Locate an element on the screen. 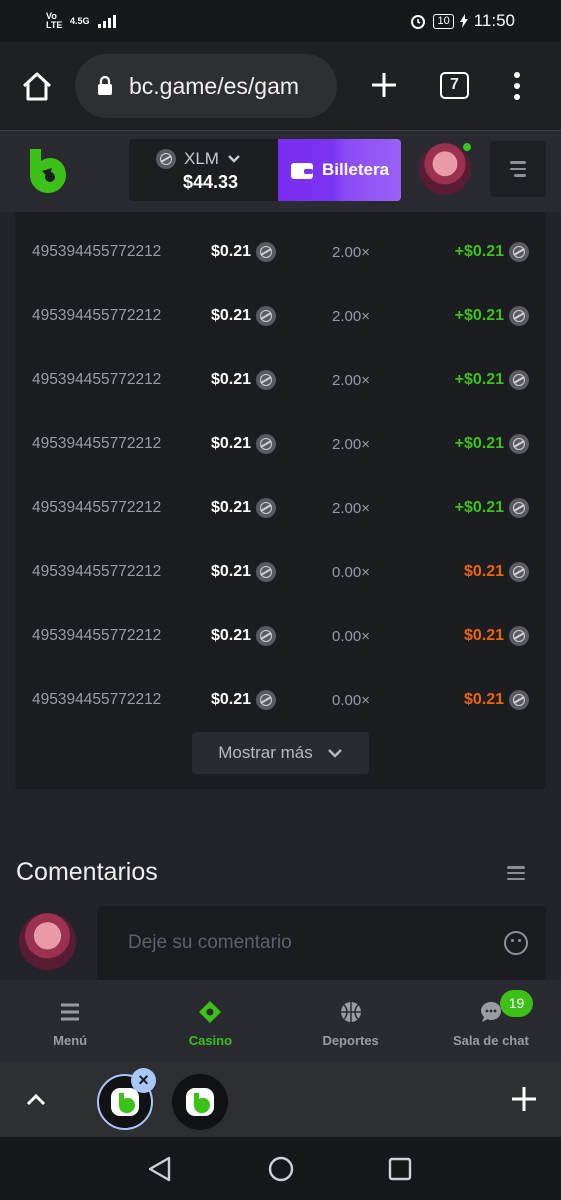  wallet-label: Billetera is located at coordinates (355, 169).